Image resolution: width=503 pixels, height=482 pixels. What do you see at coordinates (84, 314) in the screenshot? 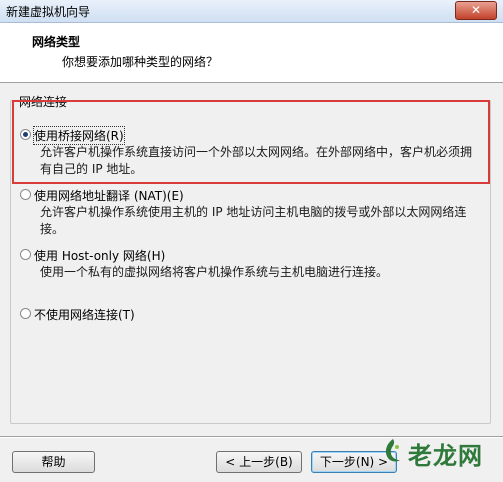
I see `option-no-network-label: 不使用网络连接(T)` at bounding box center [84, 314].